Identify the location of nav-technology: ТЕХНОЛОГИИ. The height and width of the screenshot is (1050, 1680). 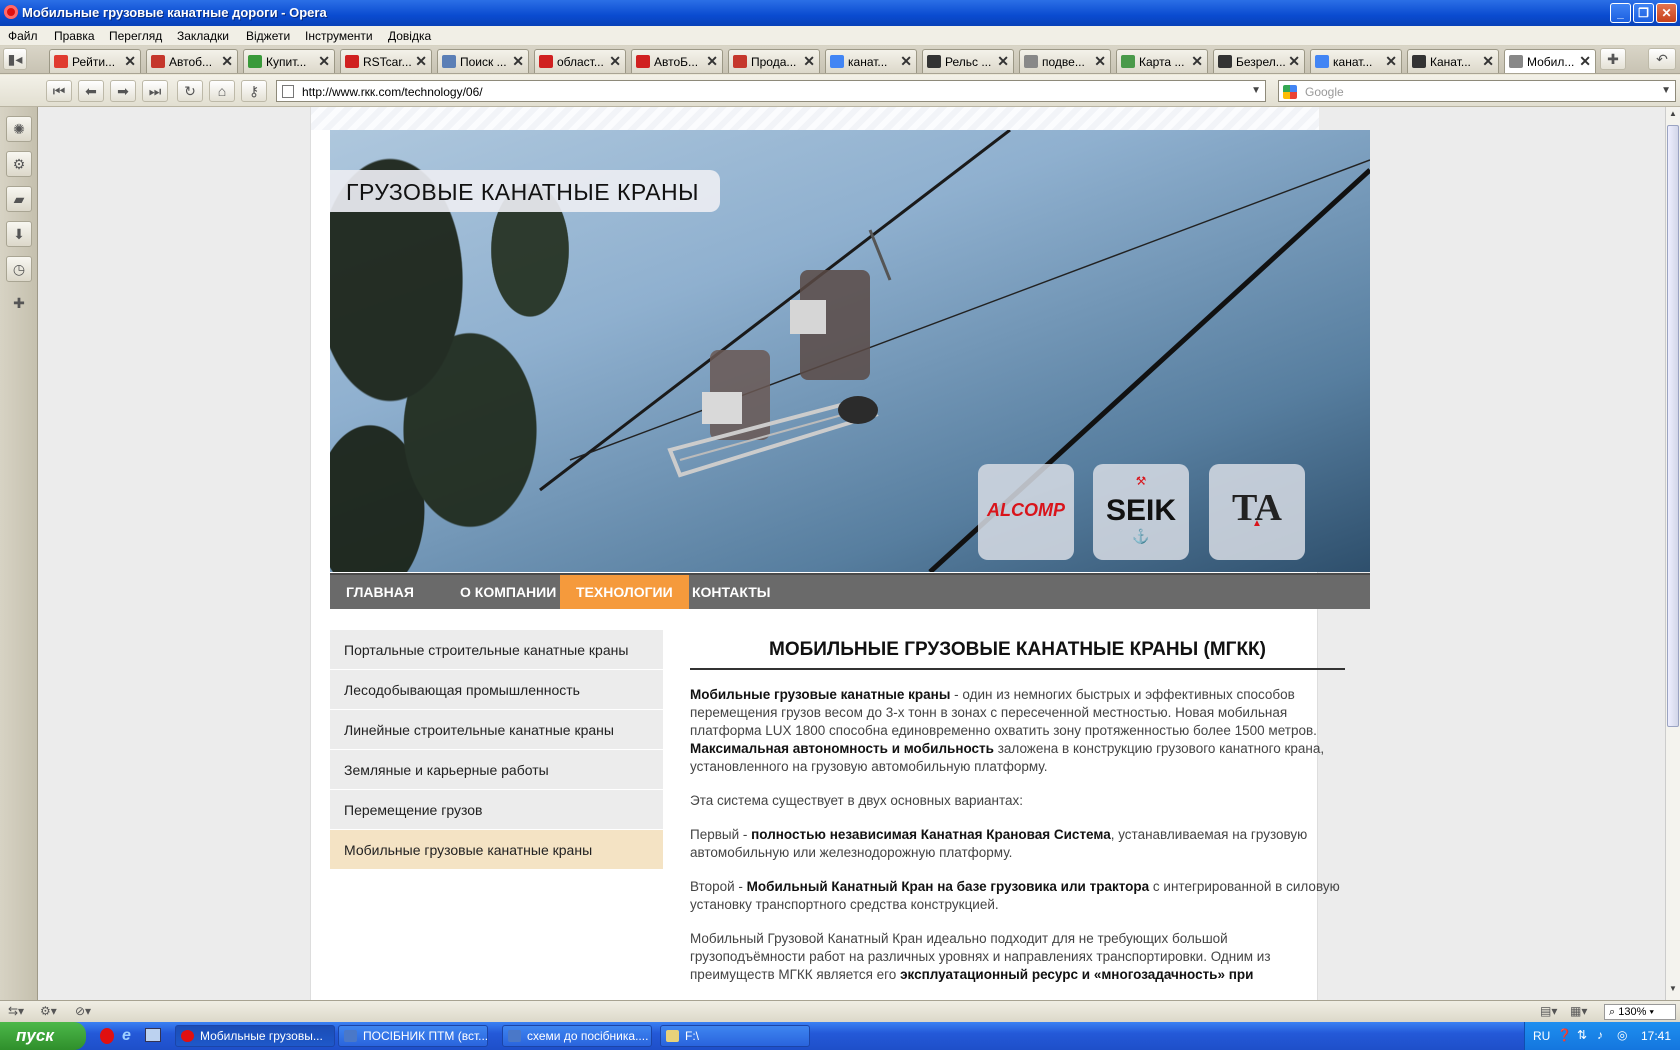
(624, 592).